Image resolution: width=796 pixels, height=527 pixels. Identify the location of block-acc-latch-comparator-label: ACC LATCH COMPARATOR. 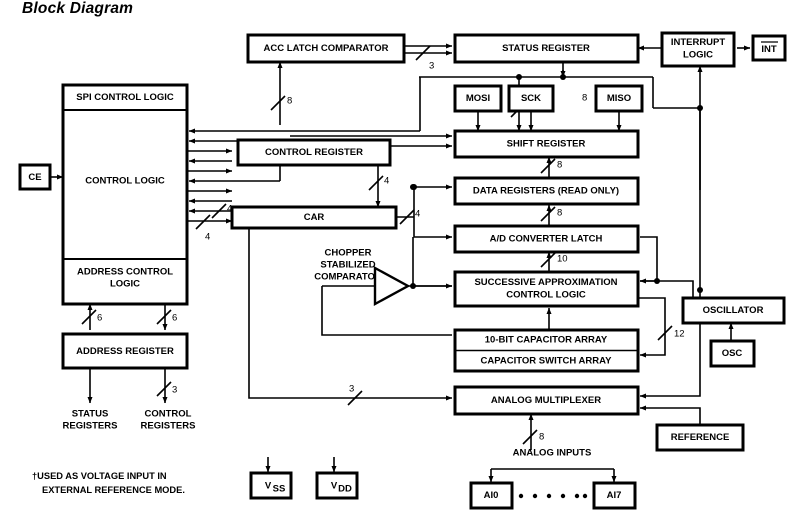
(326, 48).